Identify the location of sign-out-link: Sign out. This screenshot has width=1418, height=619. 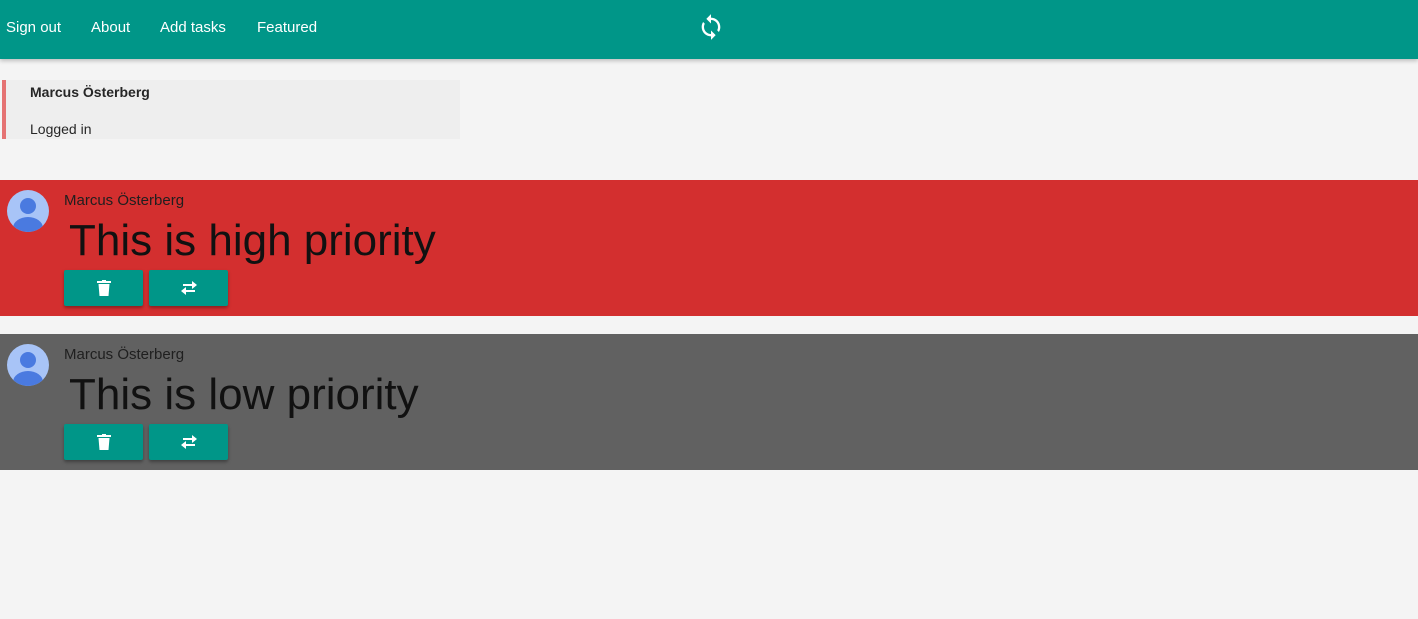
(33, 28).